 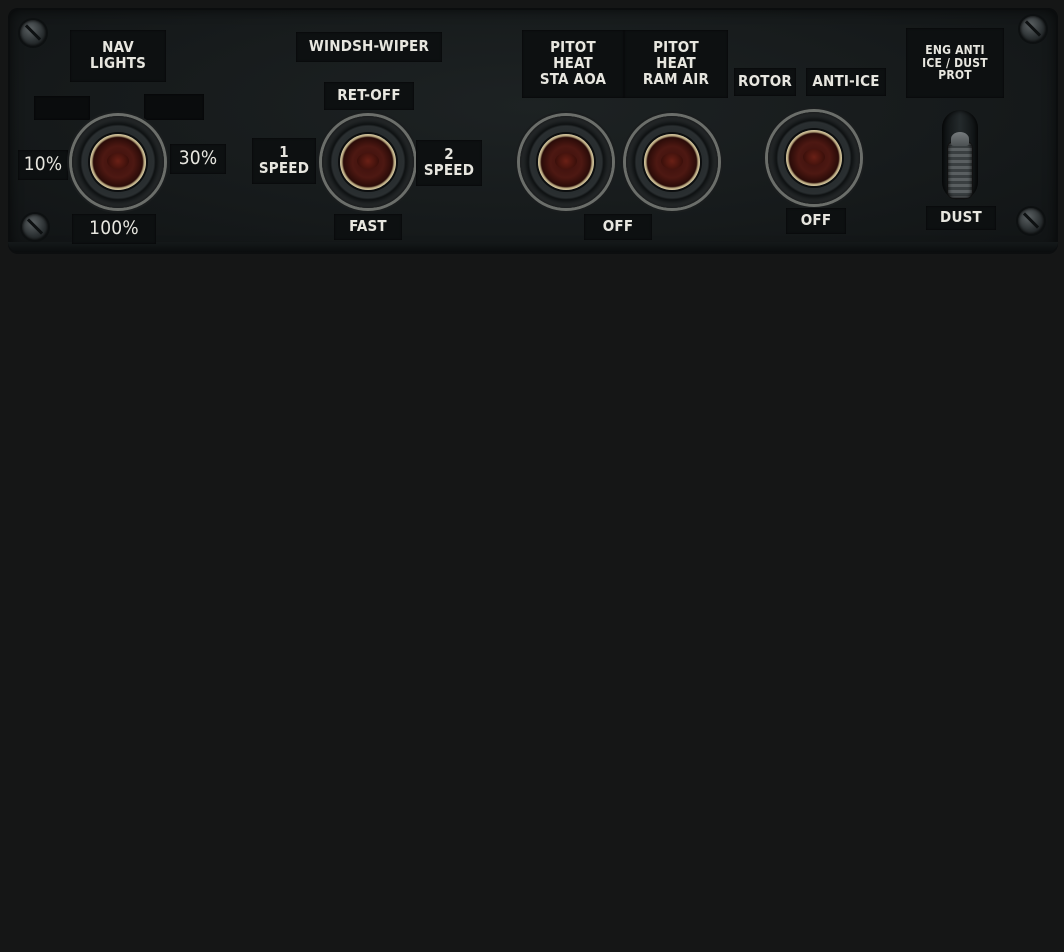 I want to click on rotor-label: ROTOR, so click(x=765, y=82).